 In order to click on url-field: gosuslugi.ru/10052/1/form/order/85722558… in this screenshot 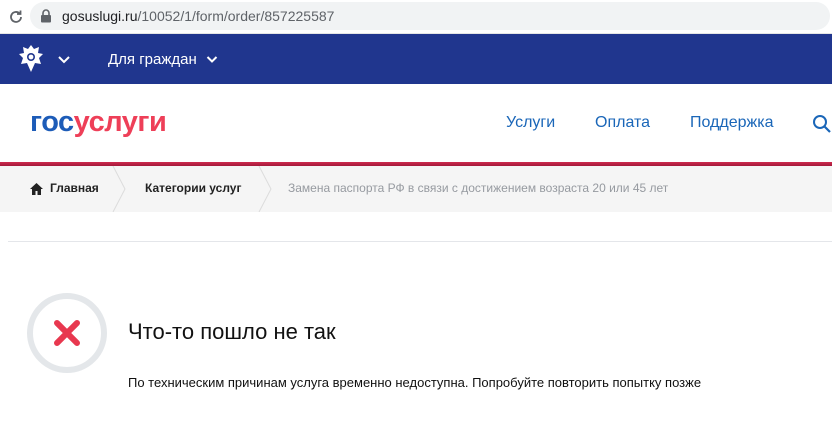, I will do `click(430, 16)`.